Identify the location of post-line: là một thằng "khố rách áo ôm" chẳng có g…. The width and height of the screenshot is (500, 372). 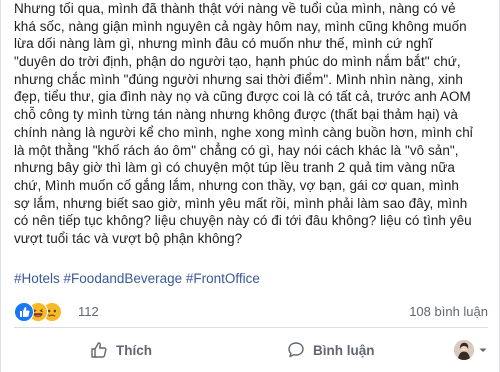
(236, 150).